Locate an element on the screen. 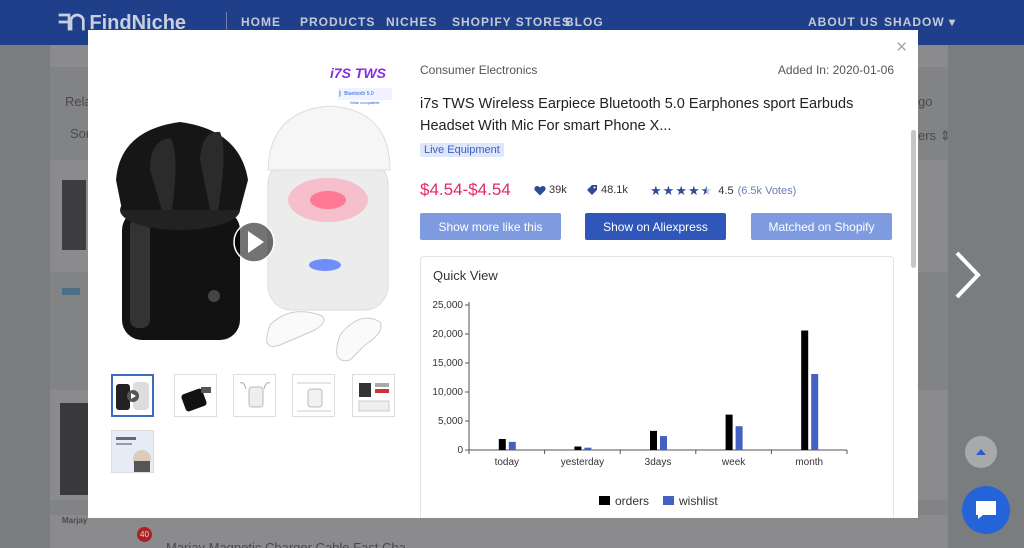 This screenshot has height=548, width=1024. chat-button is located at coordinates (986, 510).